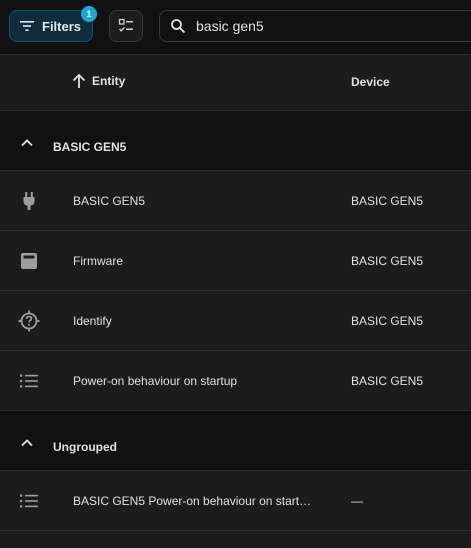 This screenshot has height=548, width=471. I want to click on column-header-device: Device, so click(370, 82).